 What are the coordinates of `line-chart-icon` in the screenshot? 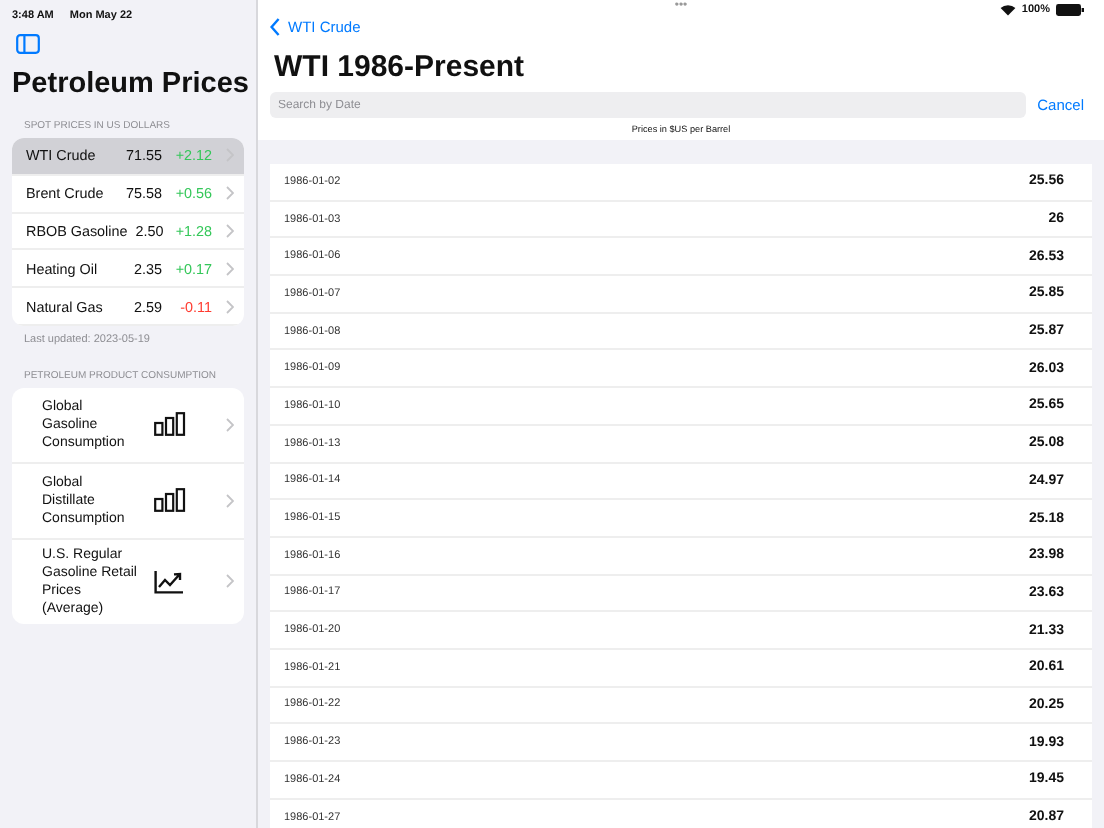 It's located at (169, 581).